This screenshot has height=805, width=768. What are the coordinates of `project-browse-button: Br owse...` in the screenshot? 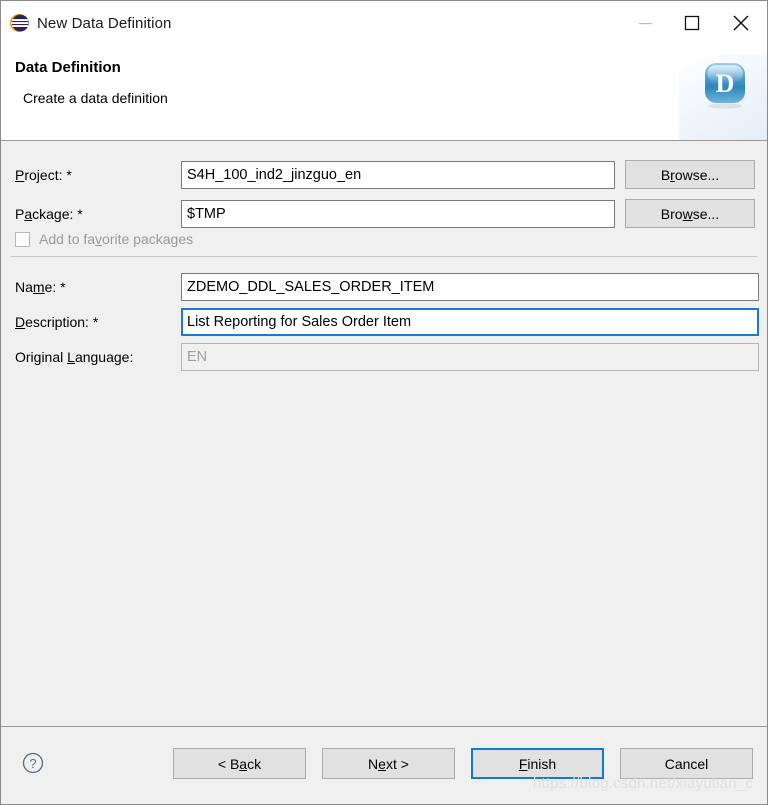 It's located at (690, 174).